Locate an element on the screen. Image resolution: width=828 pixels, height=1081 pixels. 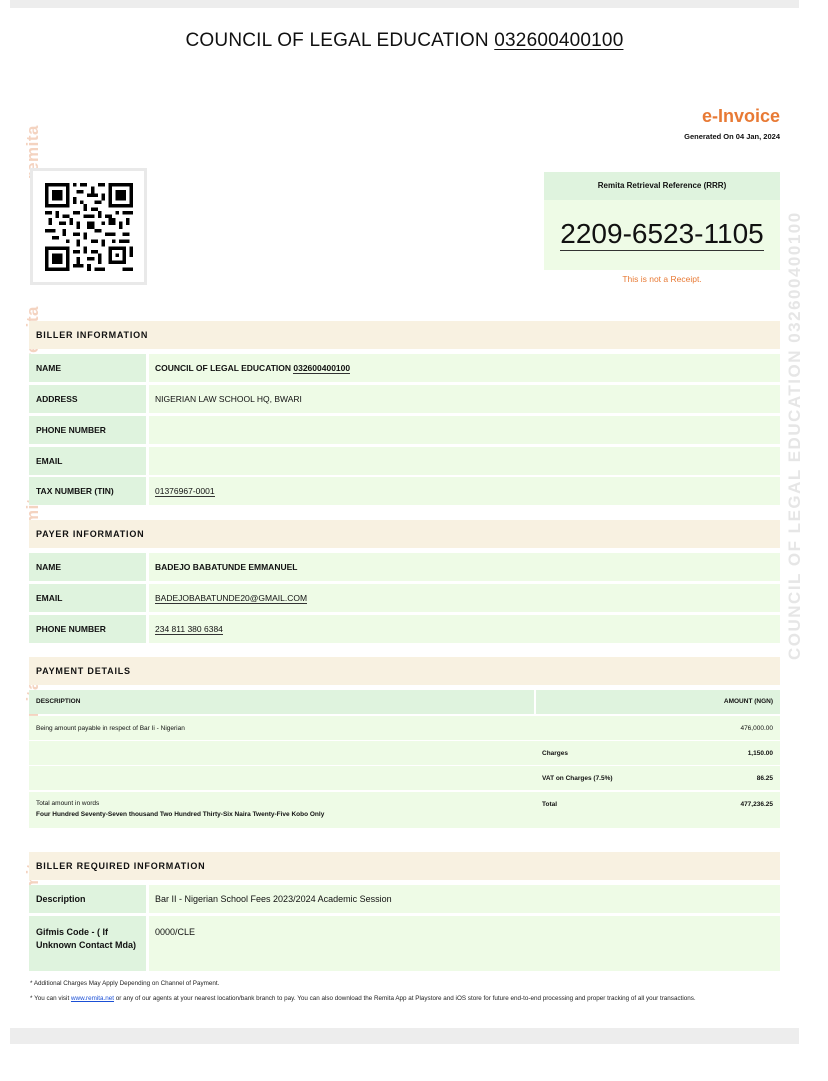
generated-date: Generated On 04 Jan, 2024 is located at coordinates (732, 136).